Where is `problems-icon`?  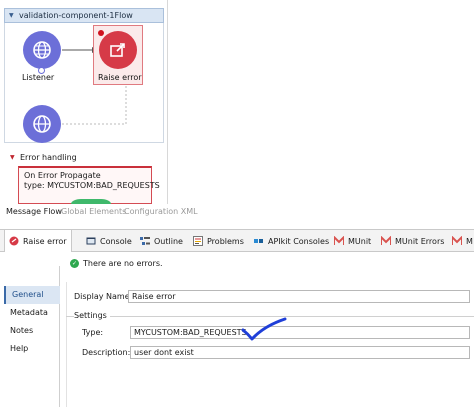
problems-icon is located at coordinates (198, 241).